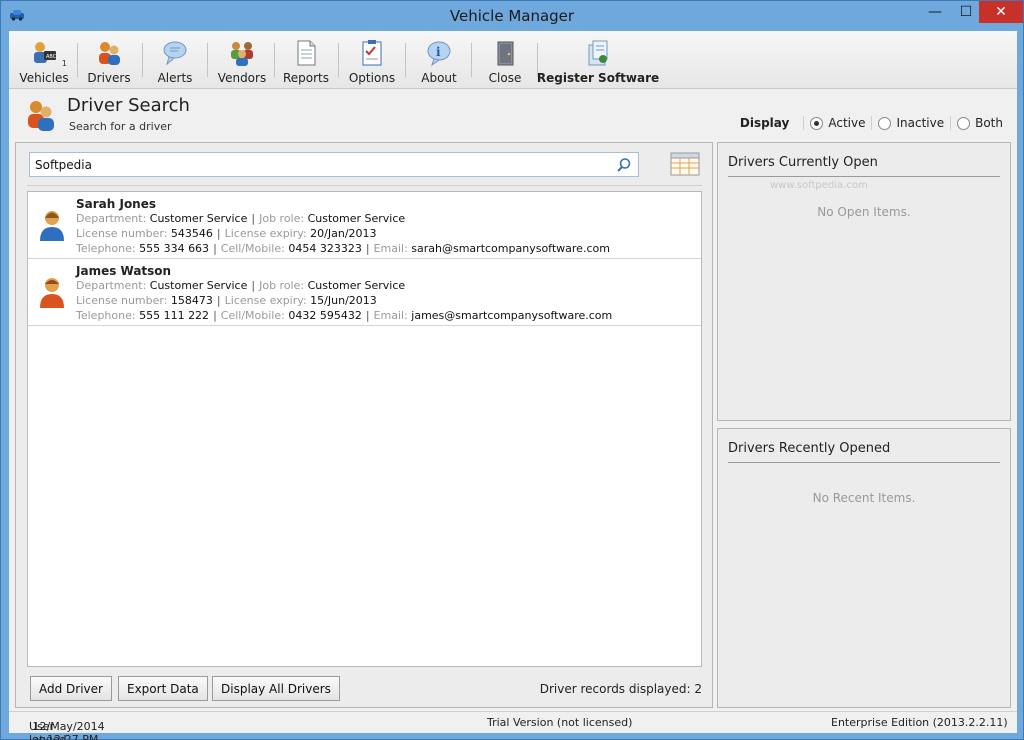 The width and height of the screenshot is (1024, 740). I want to click on toolbar-label: Options, so click(372, 78).